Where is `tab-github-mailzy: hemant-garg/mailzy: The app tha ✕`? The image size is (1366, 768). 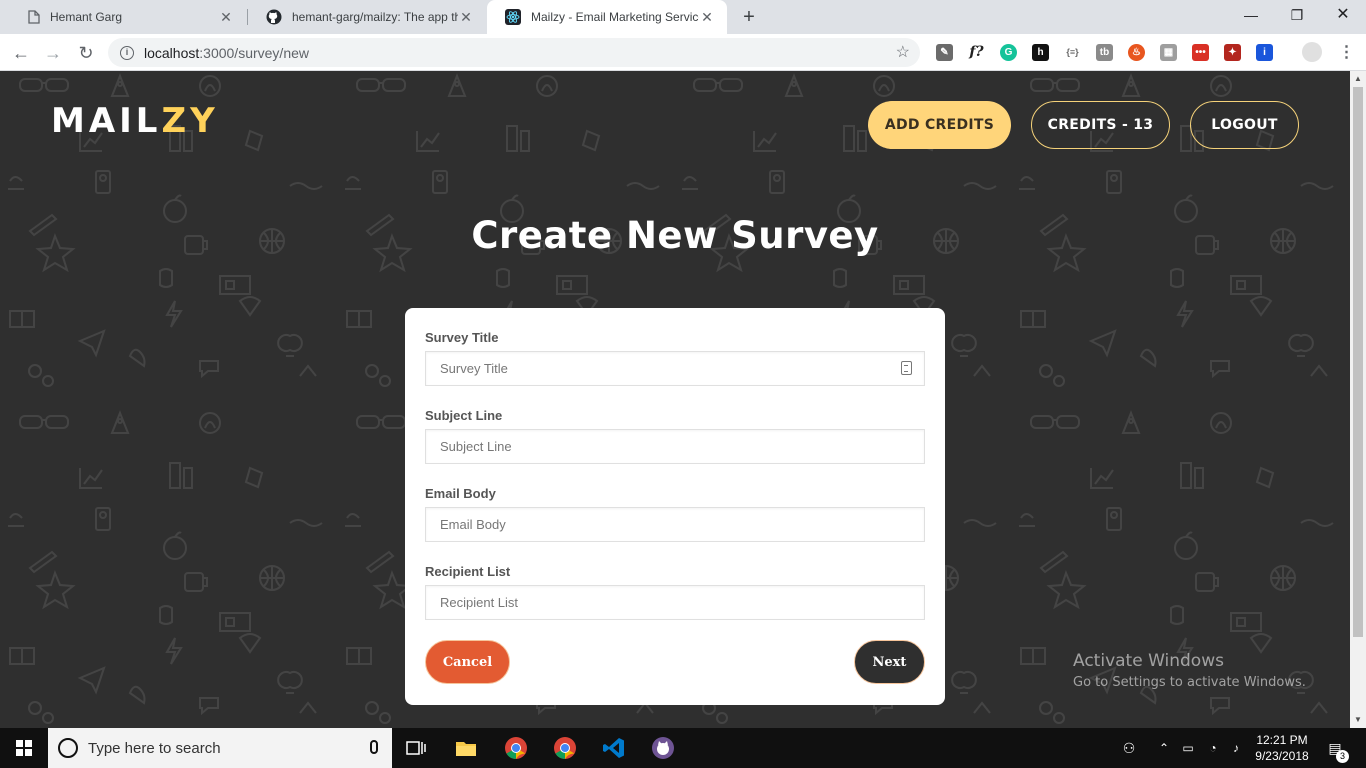 tab-github-mailzy: hemant-garg/mailzy: The app tha ✕ is located at coordinates (367, 17).